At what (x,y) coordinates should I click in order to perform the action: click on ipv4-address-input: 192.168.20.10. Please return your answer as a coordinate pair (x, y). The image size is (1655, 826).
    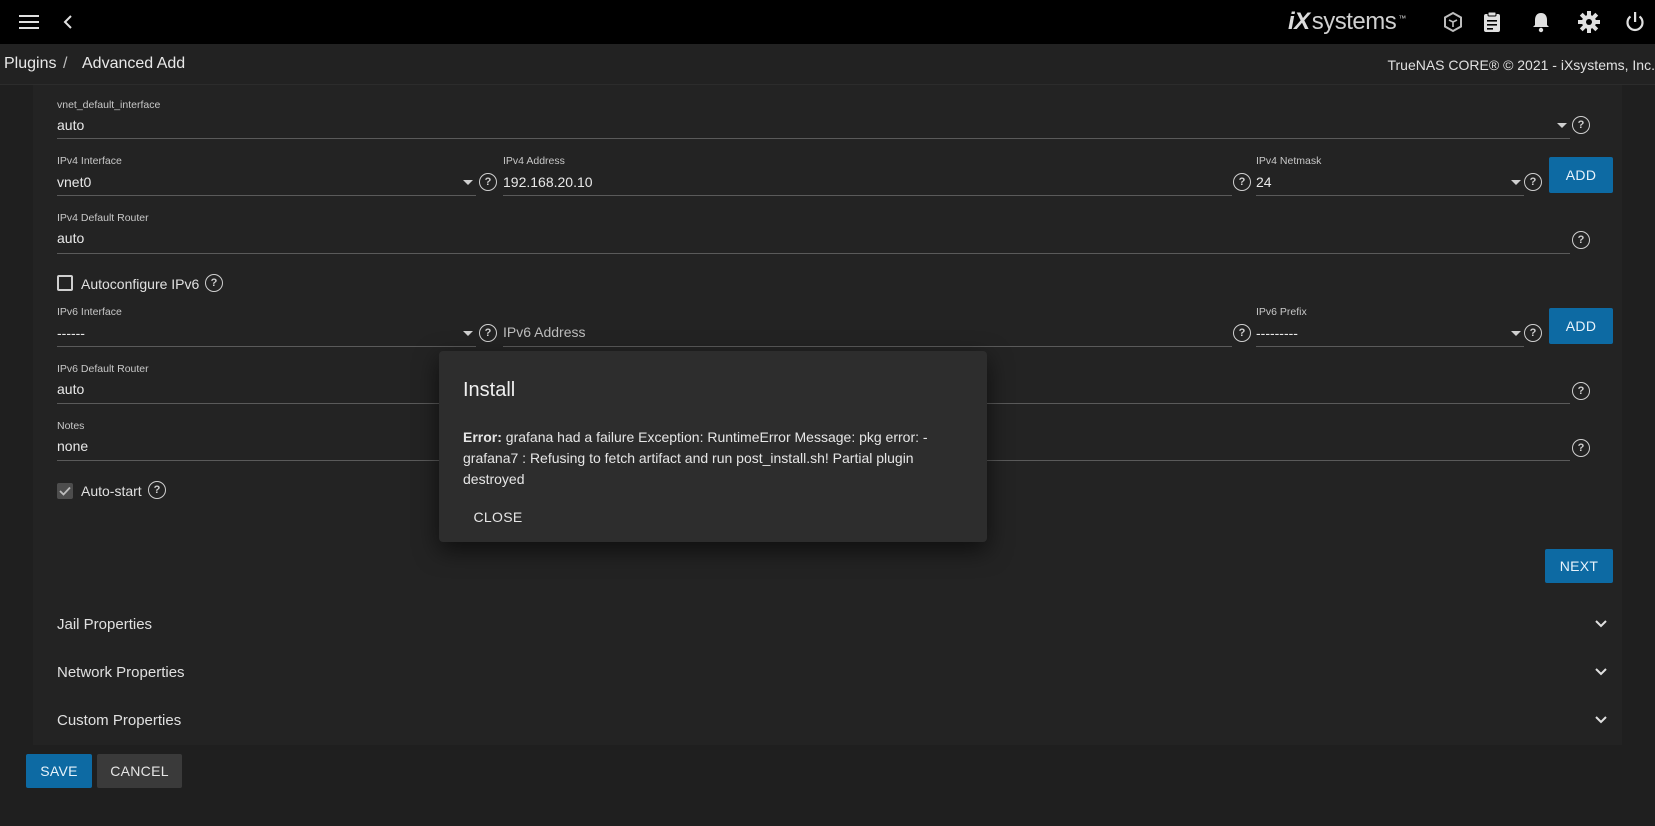
    Looking at the image, I should click on (548, 182).